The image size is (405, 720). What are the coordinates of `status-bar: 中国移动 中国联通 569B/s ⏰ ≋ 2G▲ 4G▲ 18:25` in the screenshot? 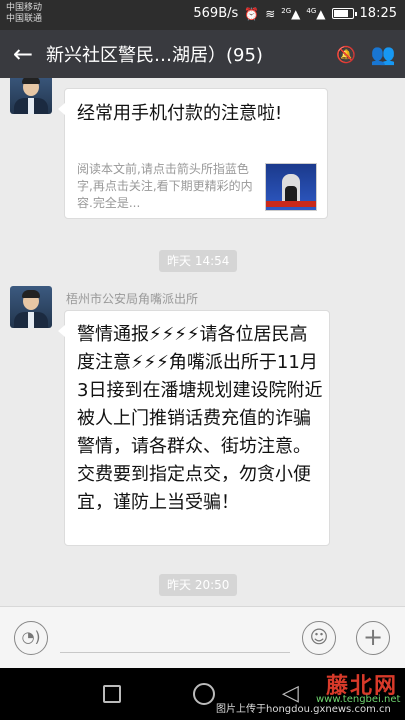 It's located at (202, 15).